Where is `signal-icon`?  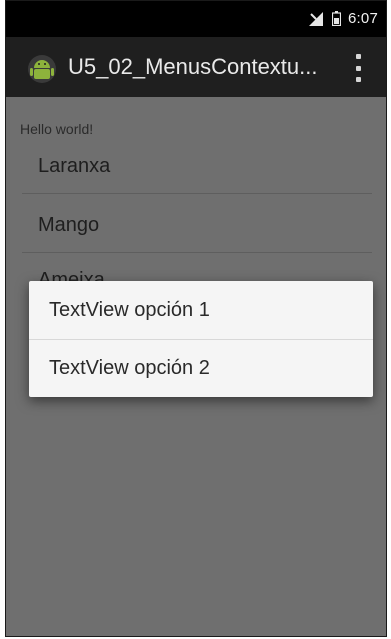
signal-icon is located at coordinates (317, 18).